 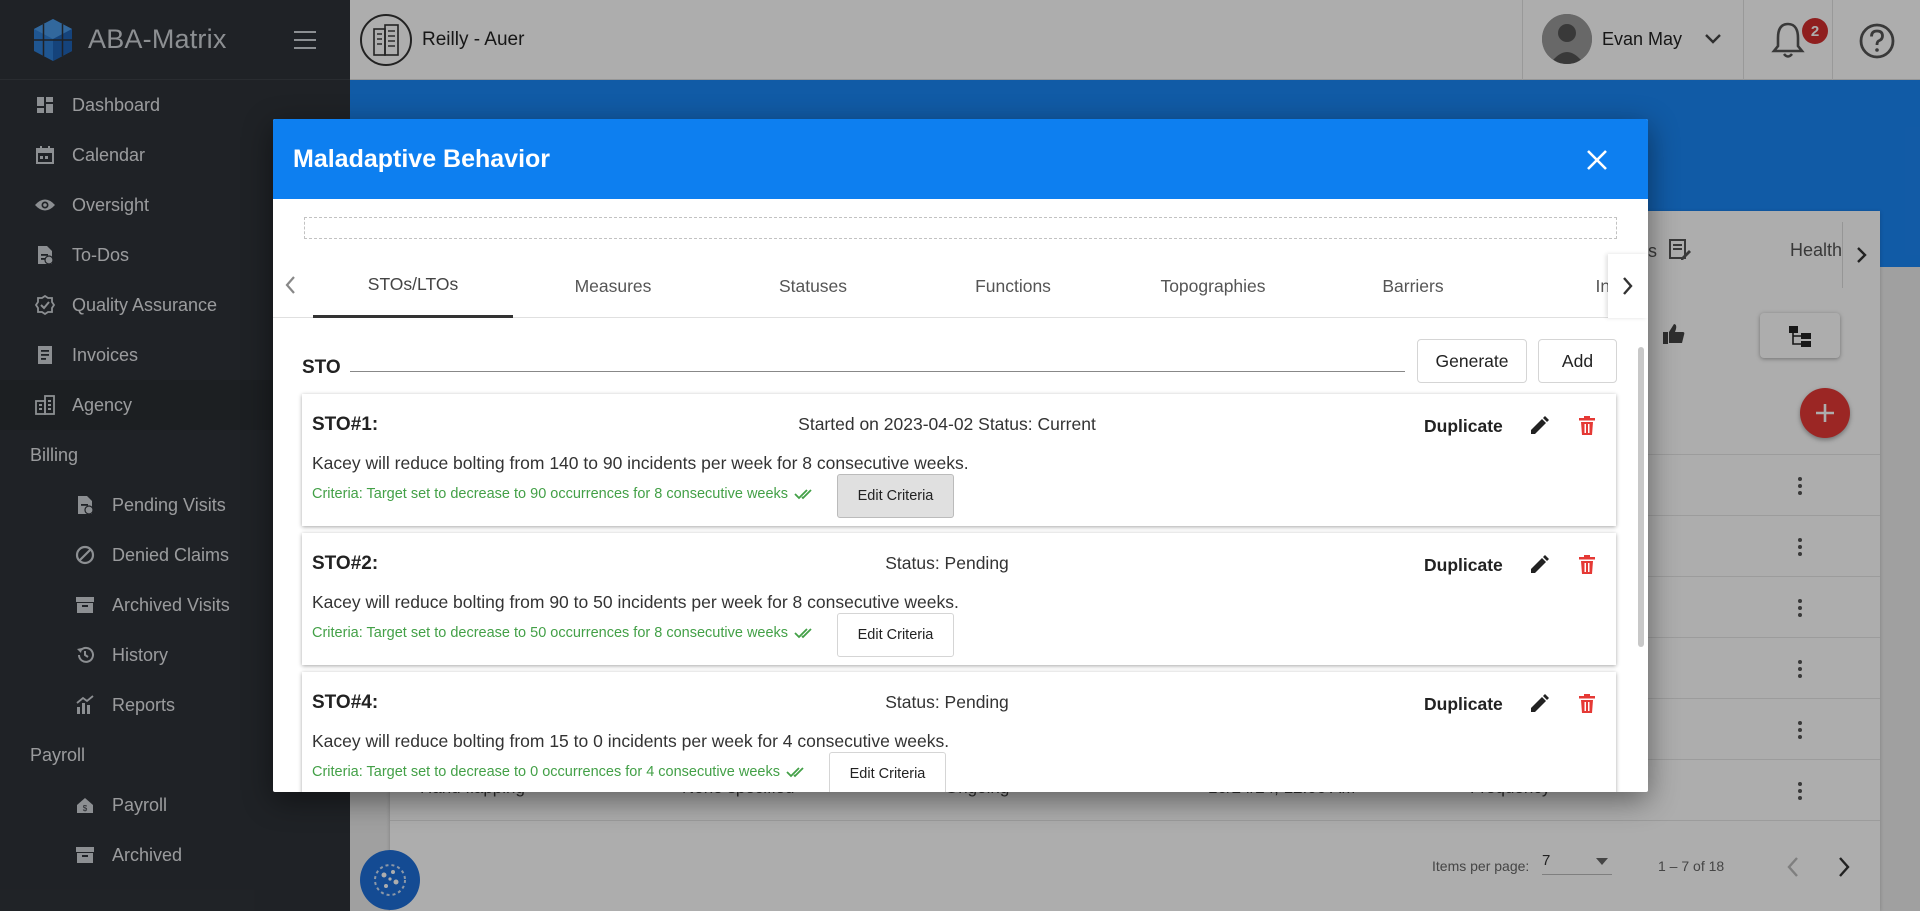 What do you see at coordinates (1013, 286) in the screenshot?
I see `tab-functions: Functions` at bounding box center [1013, 286].